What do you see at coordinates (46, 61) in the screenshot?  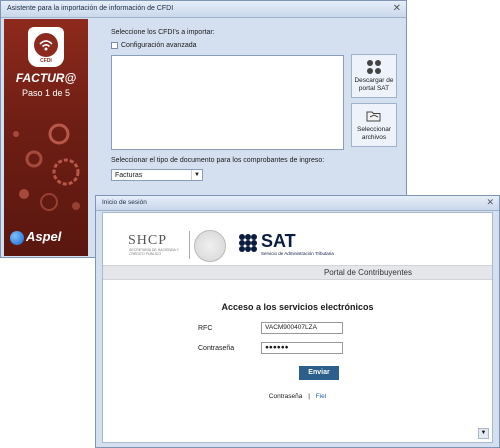 I see `cfdi-icon-label: CFDI` at bounding box center [46, 61].